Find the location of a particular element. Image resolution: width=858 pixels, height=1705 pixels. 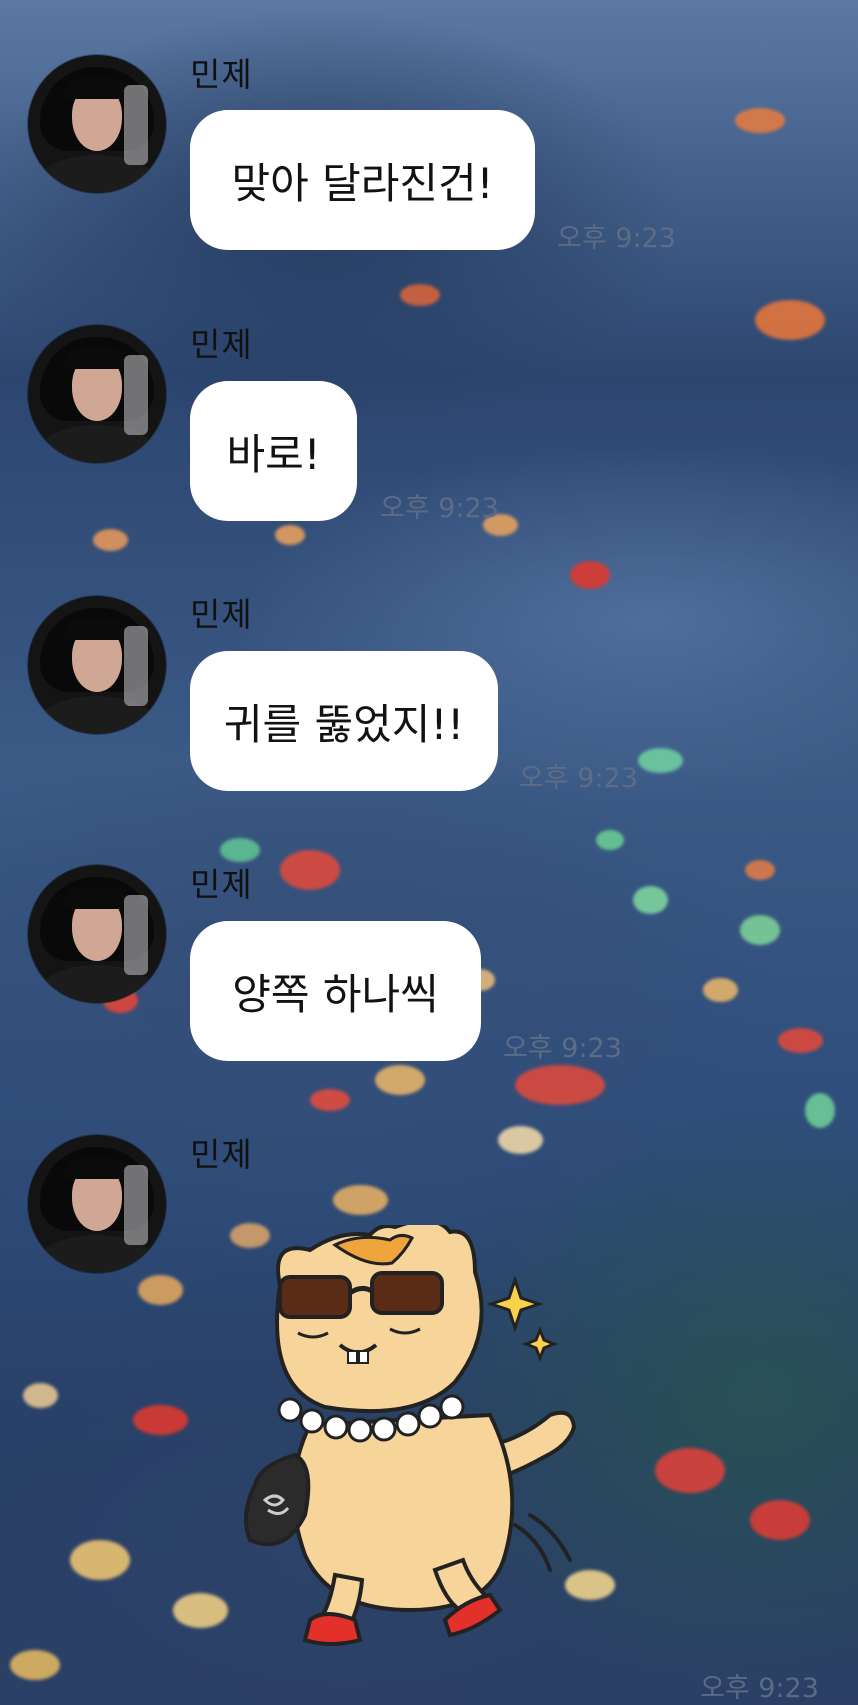

message-text: 바로! is located at coordinates (273, 454).